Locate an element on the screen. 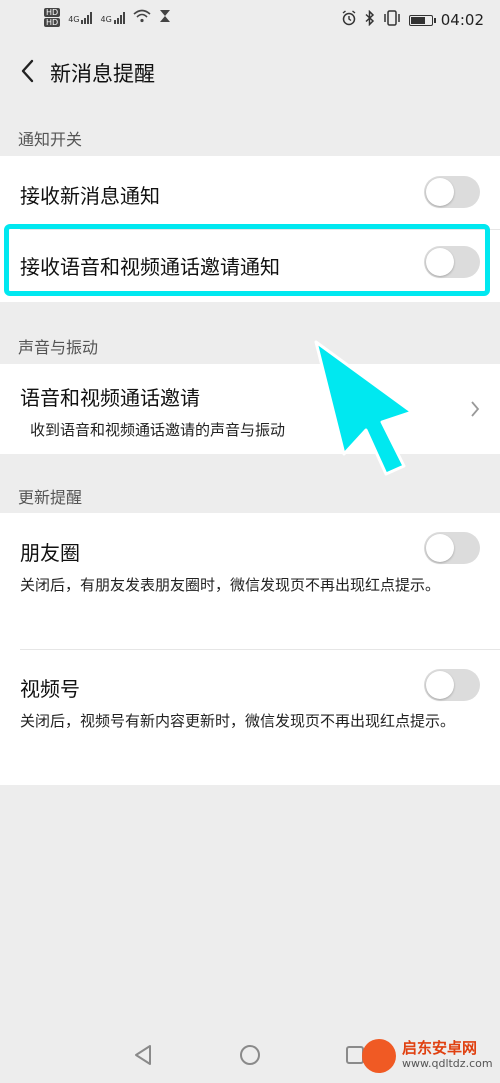 This screenshot has height=1083, width=500. moments-label: 朋友圈 is located at coordinates (50, 553).